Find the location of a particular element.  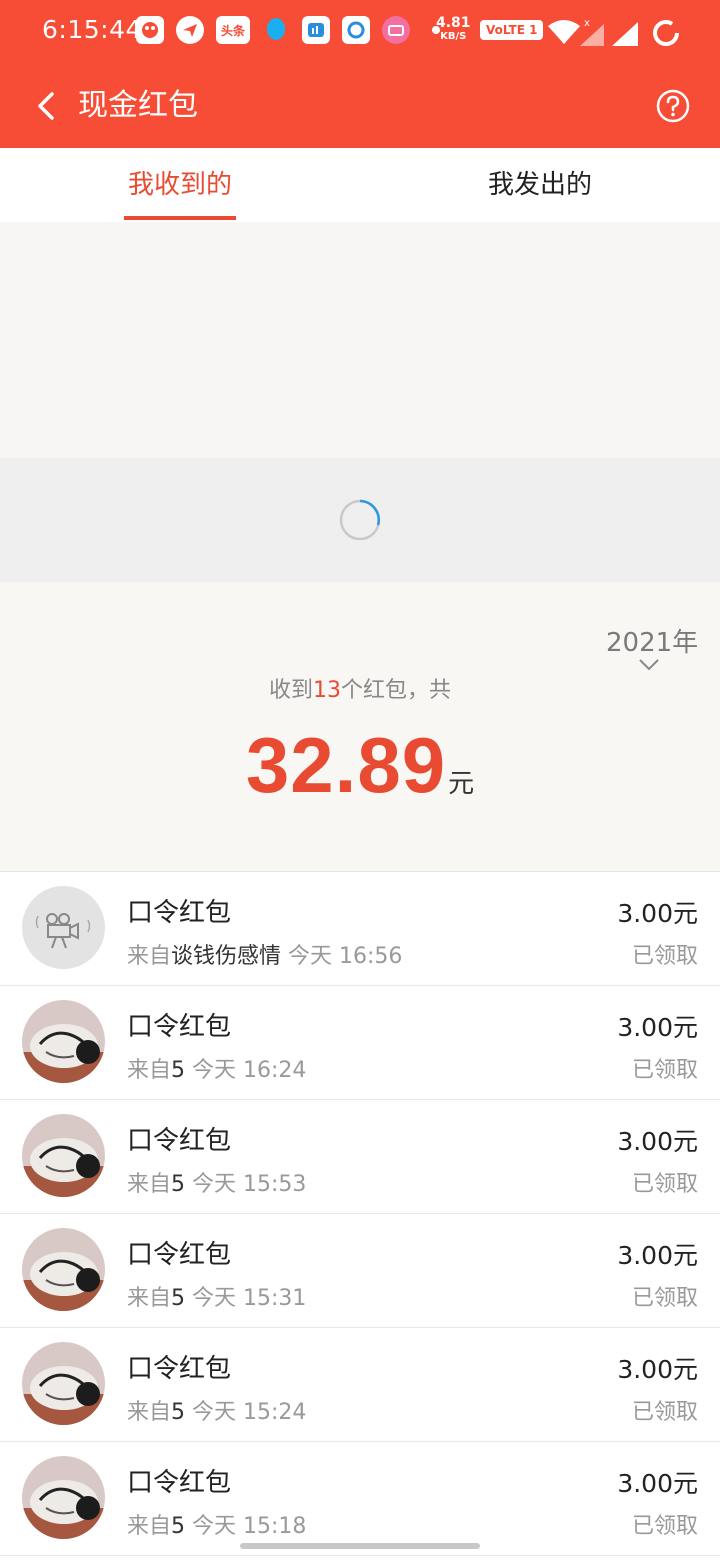

summary-text: 收到13个红包，共 is located at coordinates (360, 688).